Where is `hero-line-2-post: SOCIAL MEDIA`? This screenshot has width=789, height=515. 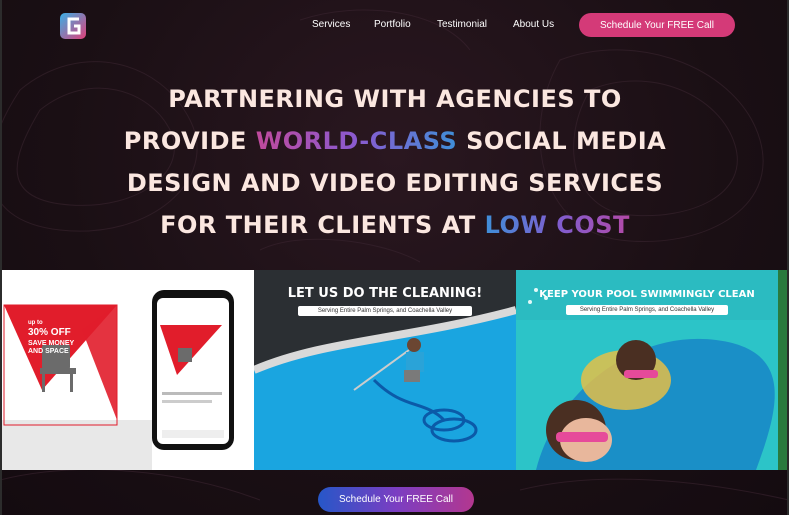
hero-line-2-post: SOCIAL MEDIA is located at coordinates (562, 141).